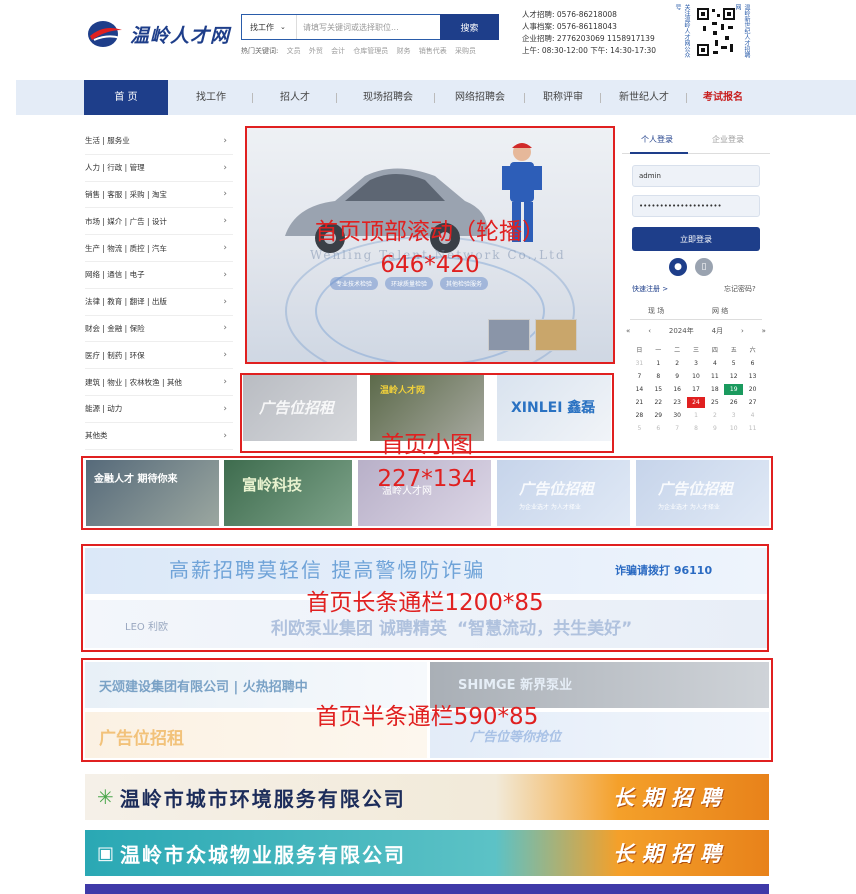 This screenshot has height=894, width=856. What do you see at coordinates (295, 97) in the screenshot?
I see `nav-find-talent: 招人才` at bounding box center [295, 97].